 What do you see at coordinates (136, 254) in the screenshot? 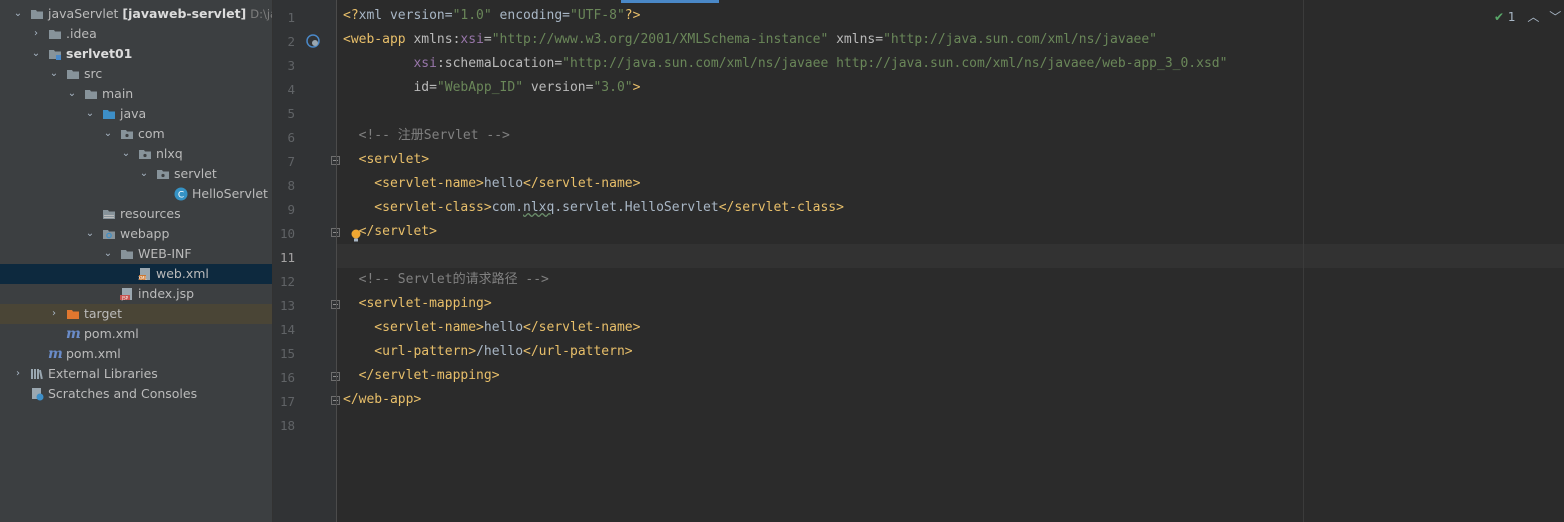
I see `tree-row-web-inf: ⌄ WEB-INF` at bounding box center [136, 254].